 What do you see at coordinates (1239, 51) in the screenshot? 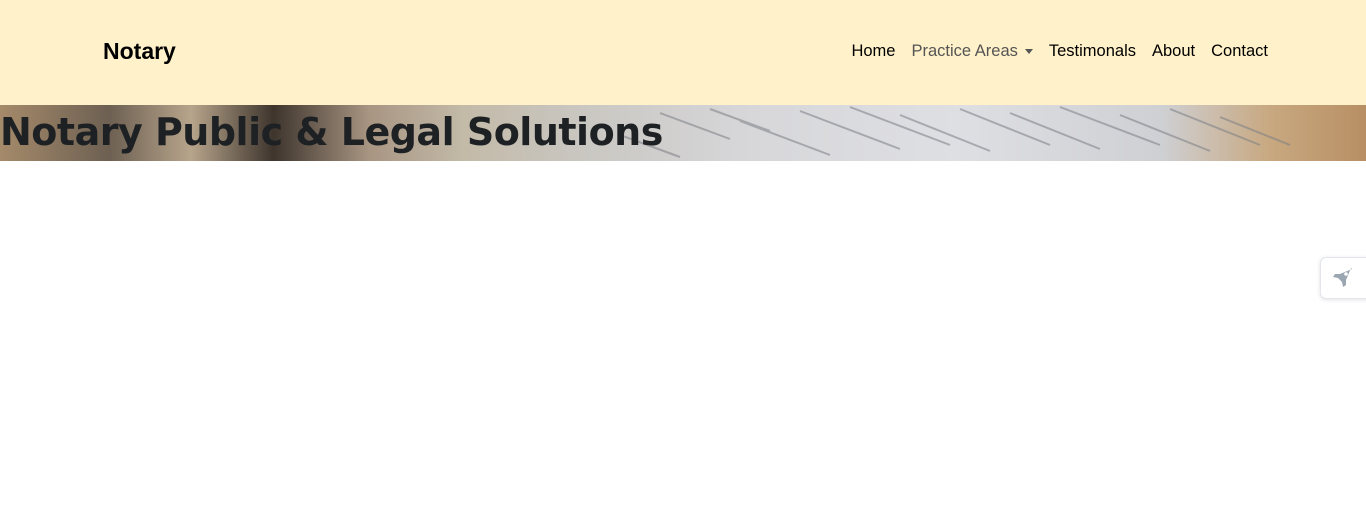
I see `nav-contact-link: Contact` at bounding box center [1239, 51].